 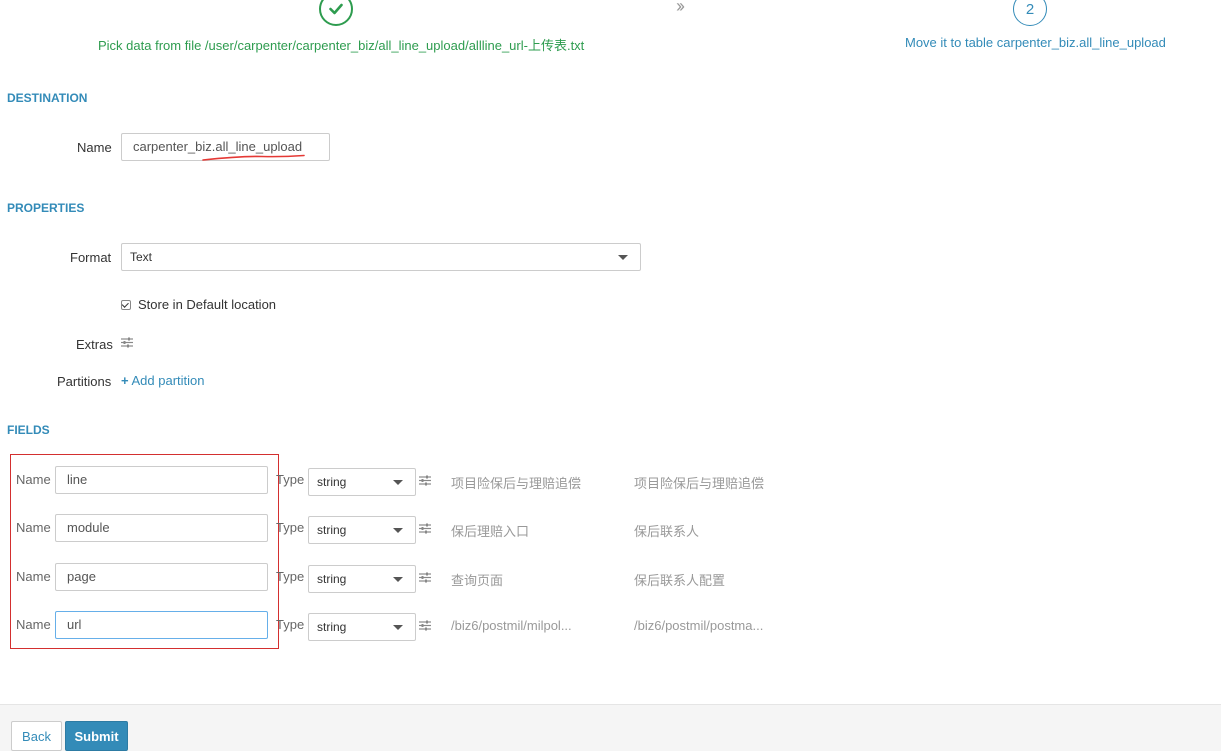 What do you see at coordinates (667, 531) in the screenshot?
I see `field-sample-value-2: 保后联系人` at bounding box center [667, 531].